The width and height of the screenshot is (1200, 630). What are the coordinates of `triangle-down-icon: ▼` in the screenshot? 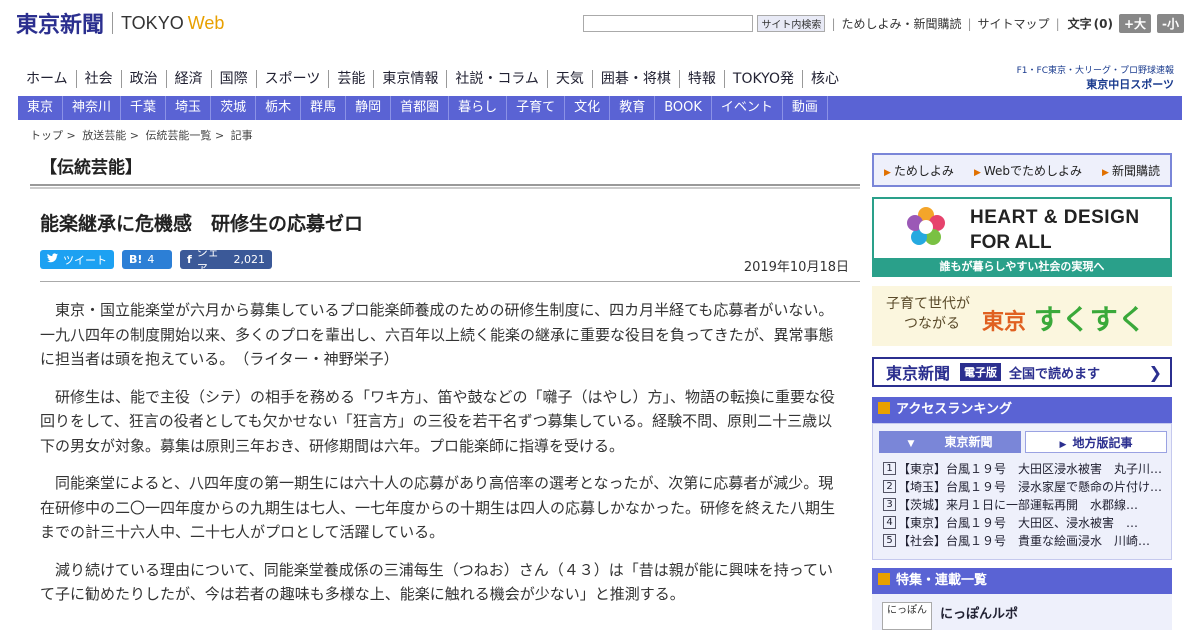 It's located at (911, 444).